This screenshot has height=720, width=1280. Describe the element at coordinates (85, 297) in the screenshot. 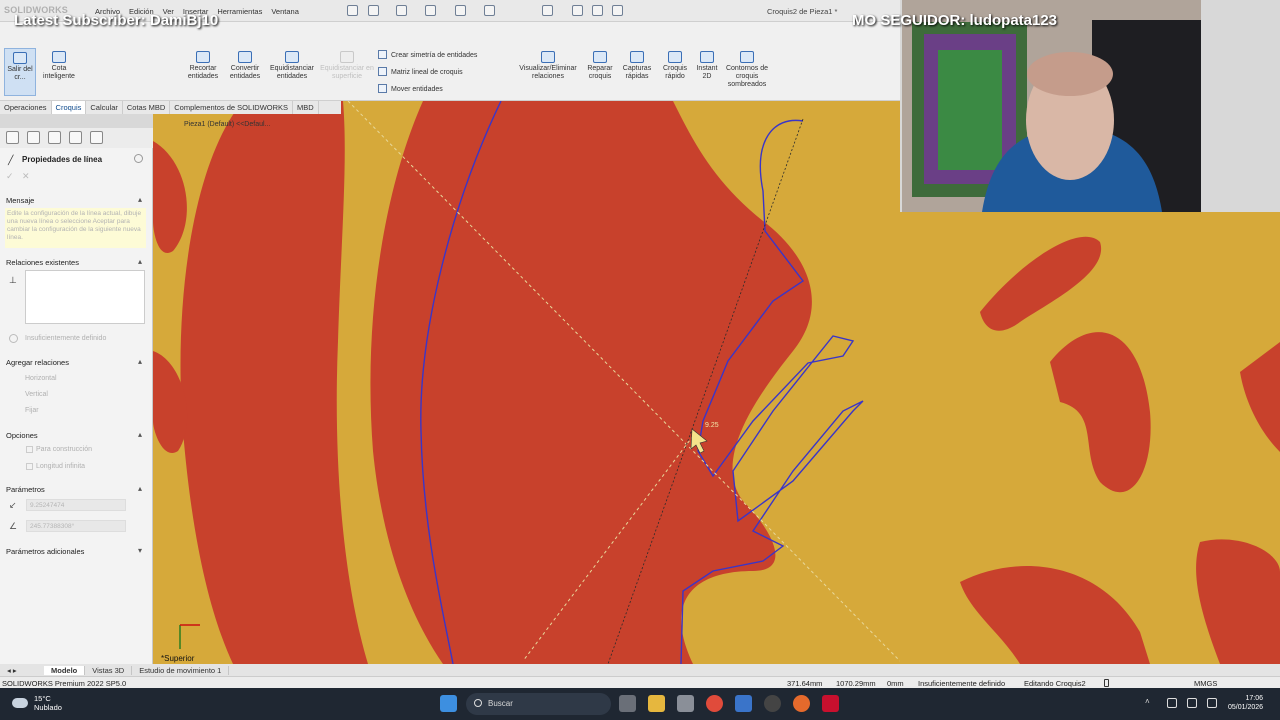

I see `relations-list` at that location.